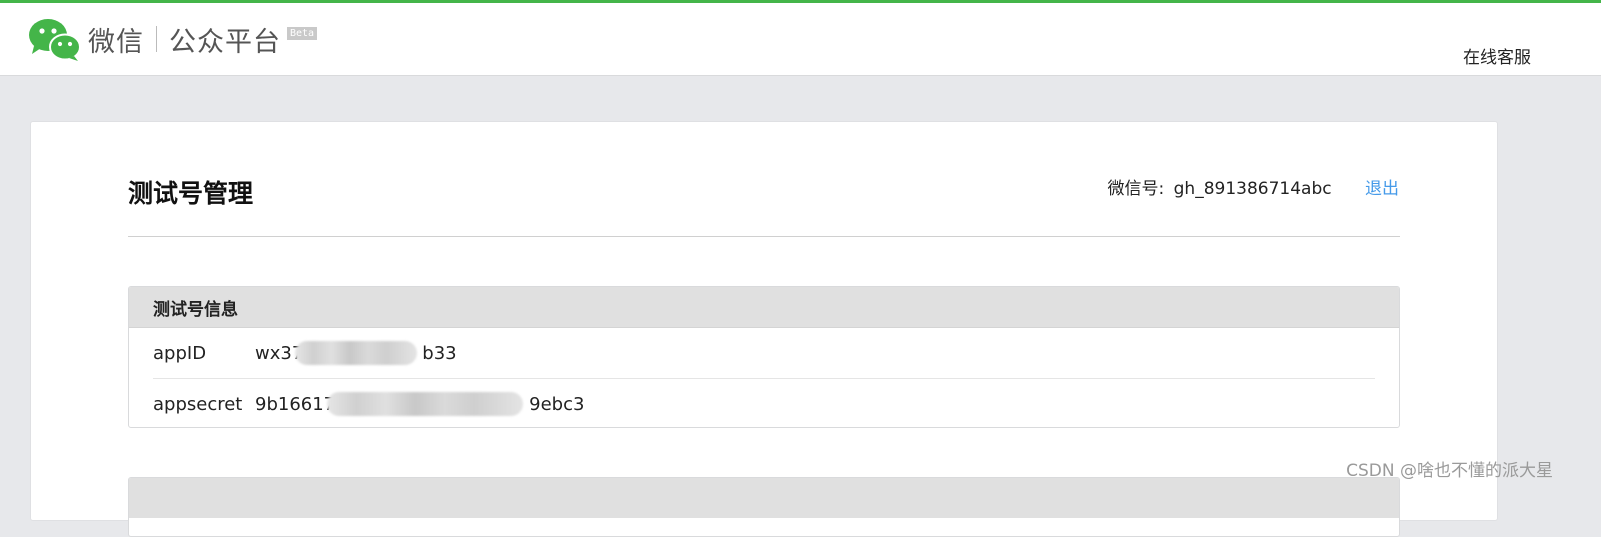  I want to click on next-panel, so click(764, 507).